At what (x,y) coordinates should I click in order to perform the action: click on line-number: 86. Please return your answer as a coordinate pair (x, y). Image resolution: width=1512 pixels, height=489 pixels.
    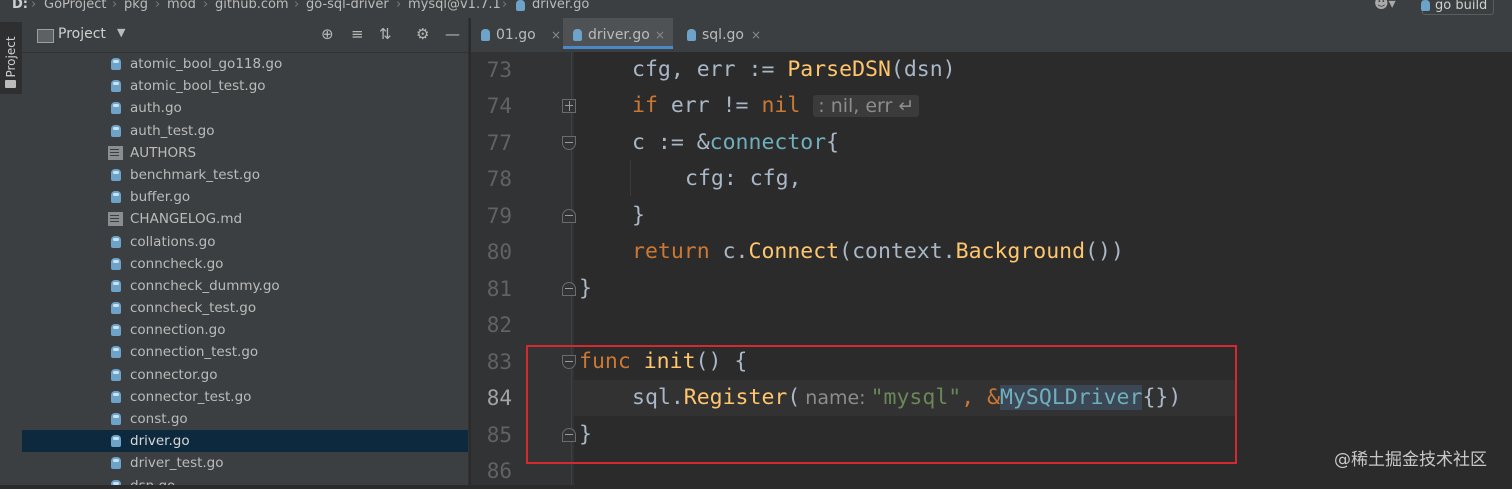
    Looking at the image, I should click on (492, 471).